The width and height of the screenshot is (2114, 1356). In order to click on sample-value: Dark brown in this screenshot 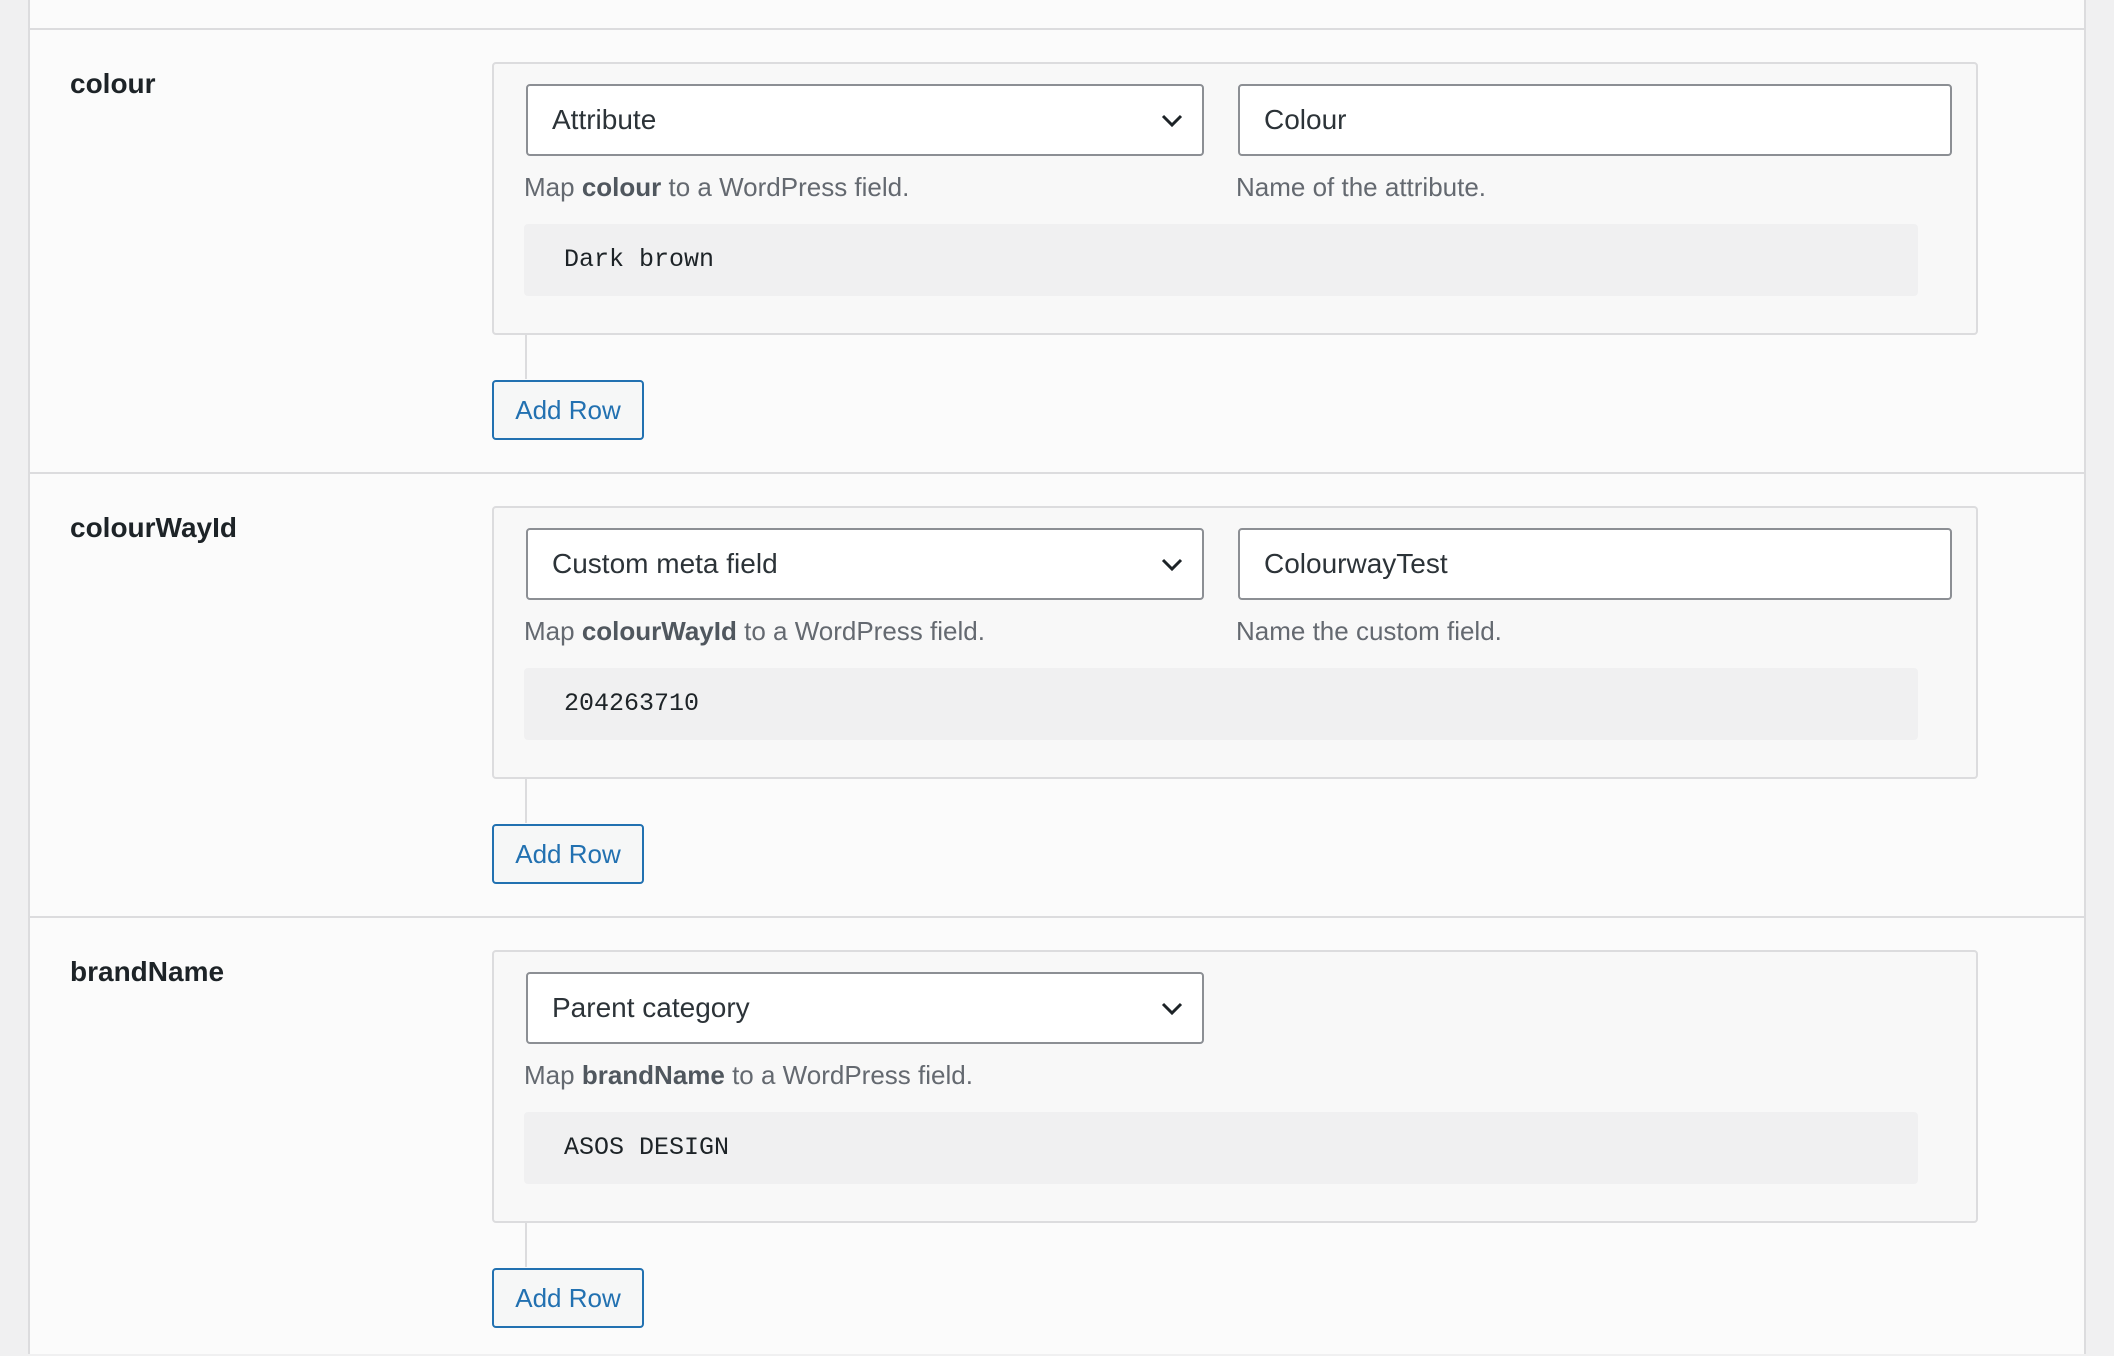, I will do `click(1221, 260)`.